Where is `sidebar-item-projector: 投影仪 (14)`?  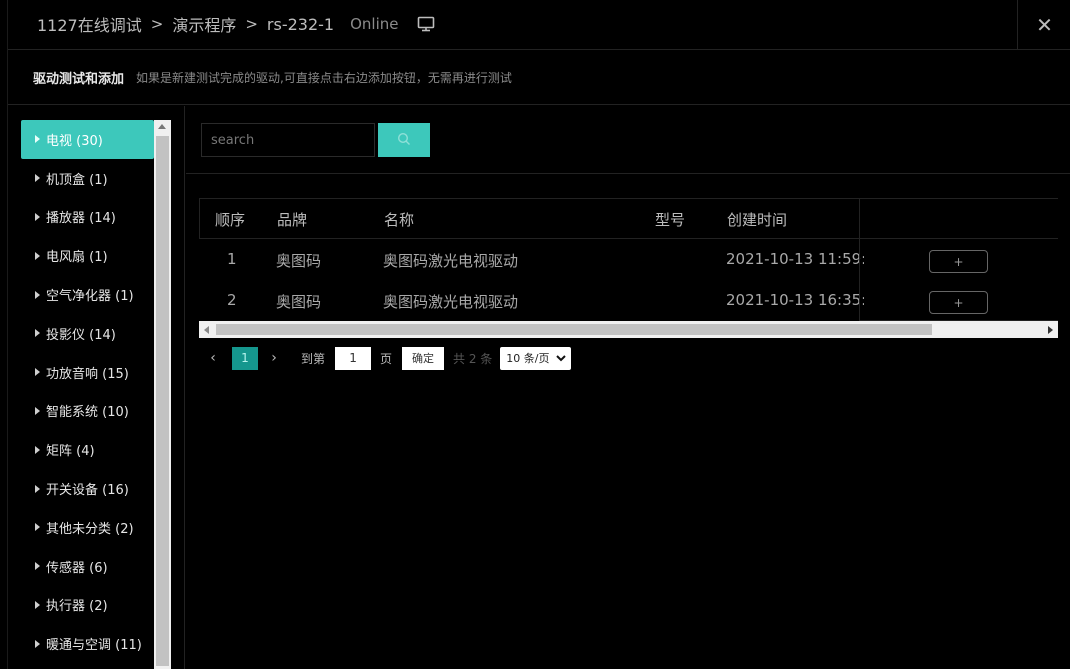
sidebar-item-projector: 投影仪 (14) is located at coordinates (87, 333).